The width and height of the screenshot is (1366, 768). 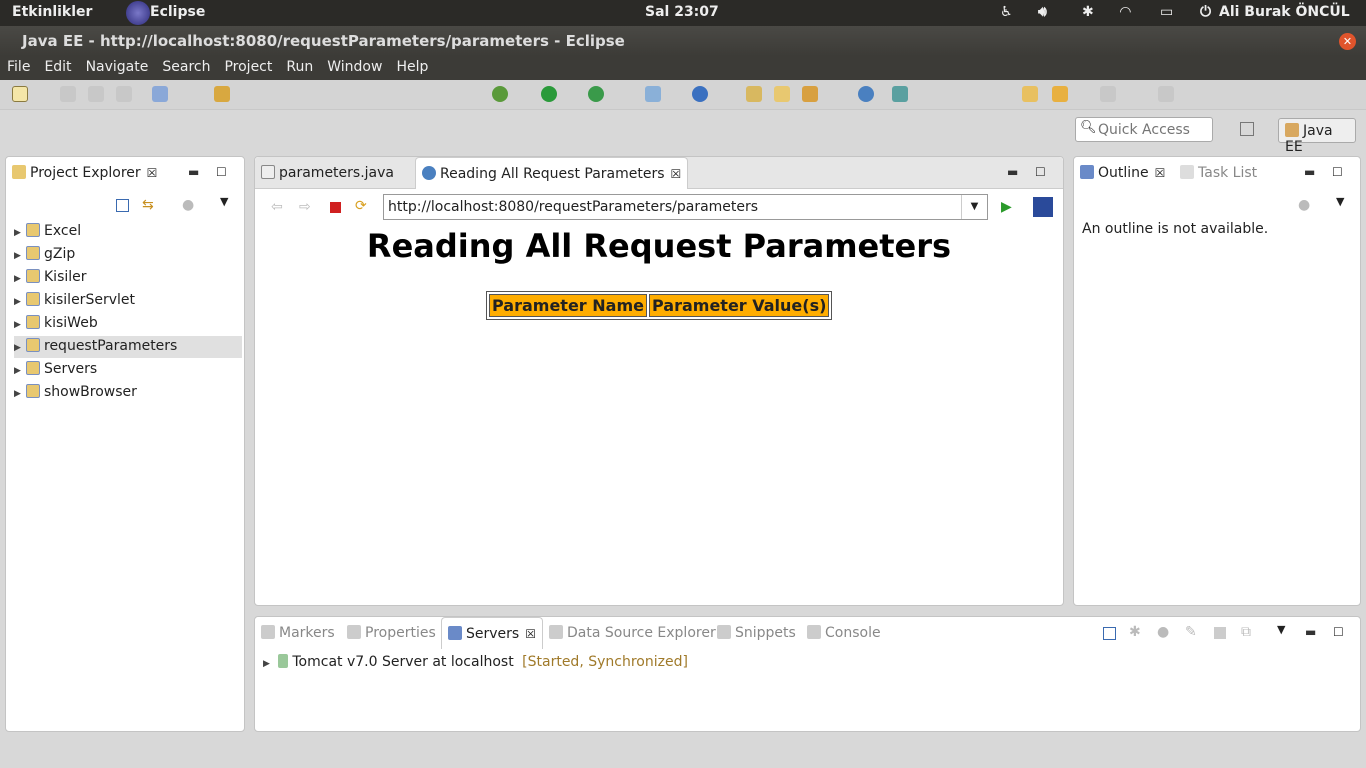 What do you see at coordinates (117, 65) in the screenshot?
I see `menu-navigate: Navigate` at bounding box center [117, 65].